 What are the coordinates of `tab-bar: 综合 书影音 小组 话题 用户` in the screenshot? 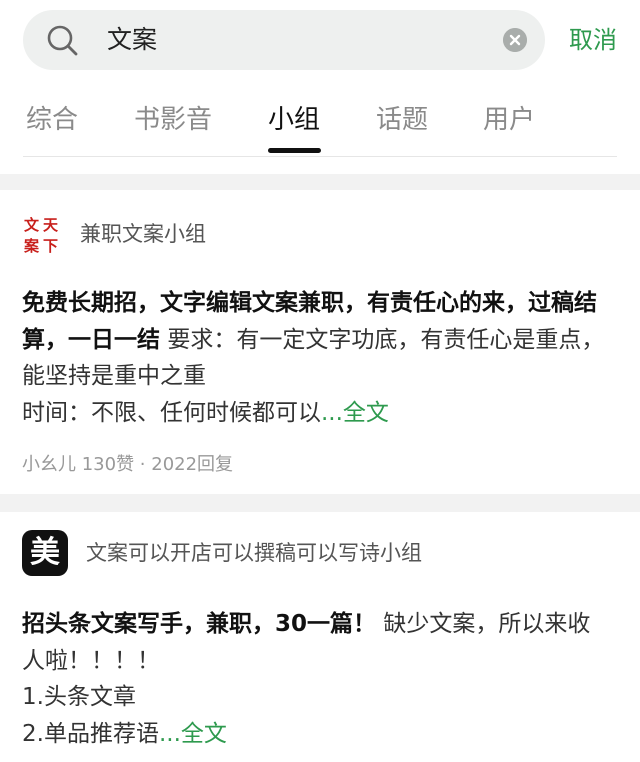 It's located at (320, 126).